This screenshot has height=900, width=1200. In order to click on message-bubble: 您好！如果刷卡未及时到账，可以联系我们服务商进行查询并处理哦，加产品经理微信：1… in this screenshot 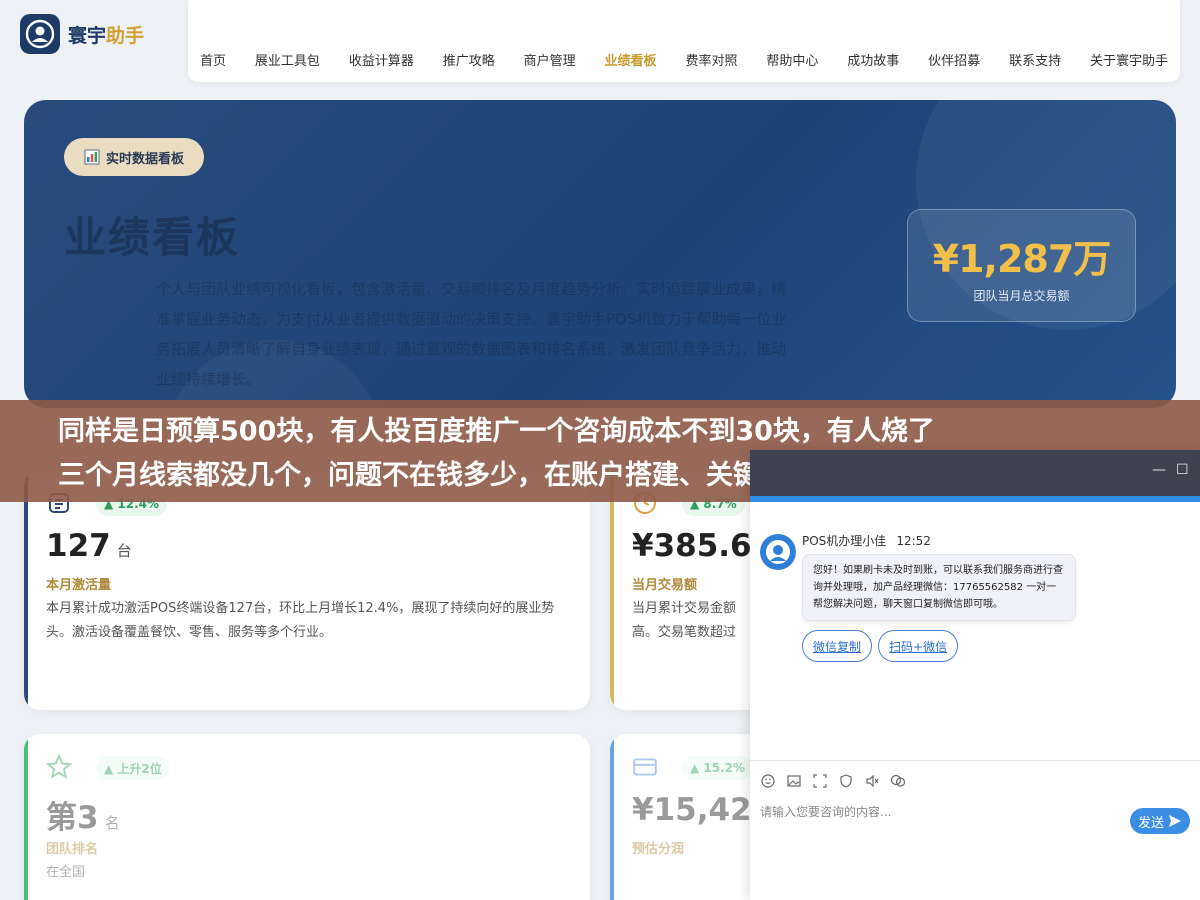, I will do `click(939, 587)`.